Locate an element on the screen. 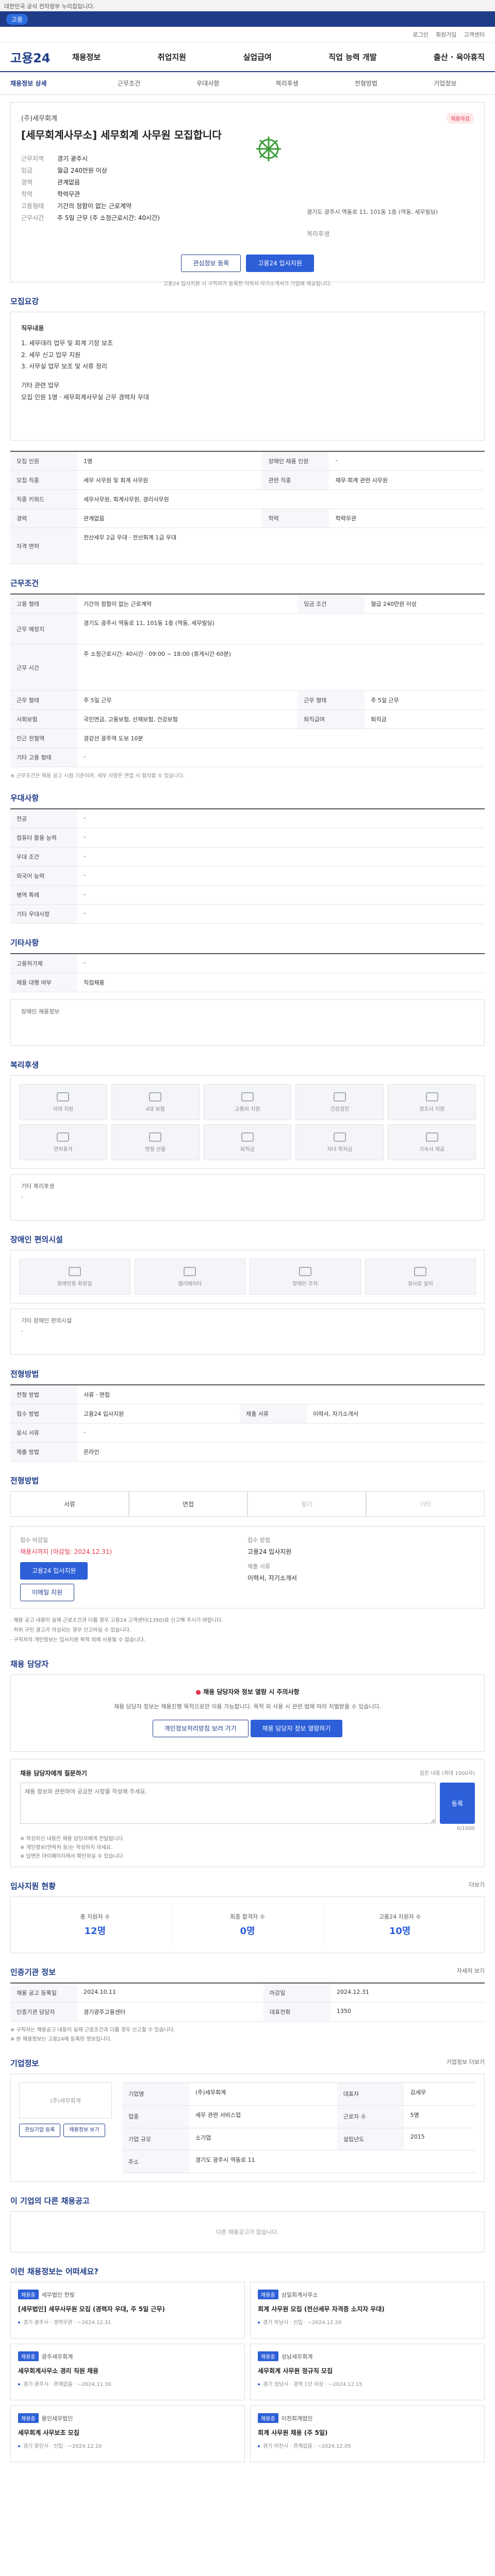 The width and height of the screenshot is (495, 2576). table-row: 기업 규모 소기업 설립년도 2015 is located at coordinates (299, 2139).